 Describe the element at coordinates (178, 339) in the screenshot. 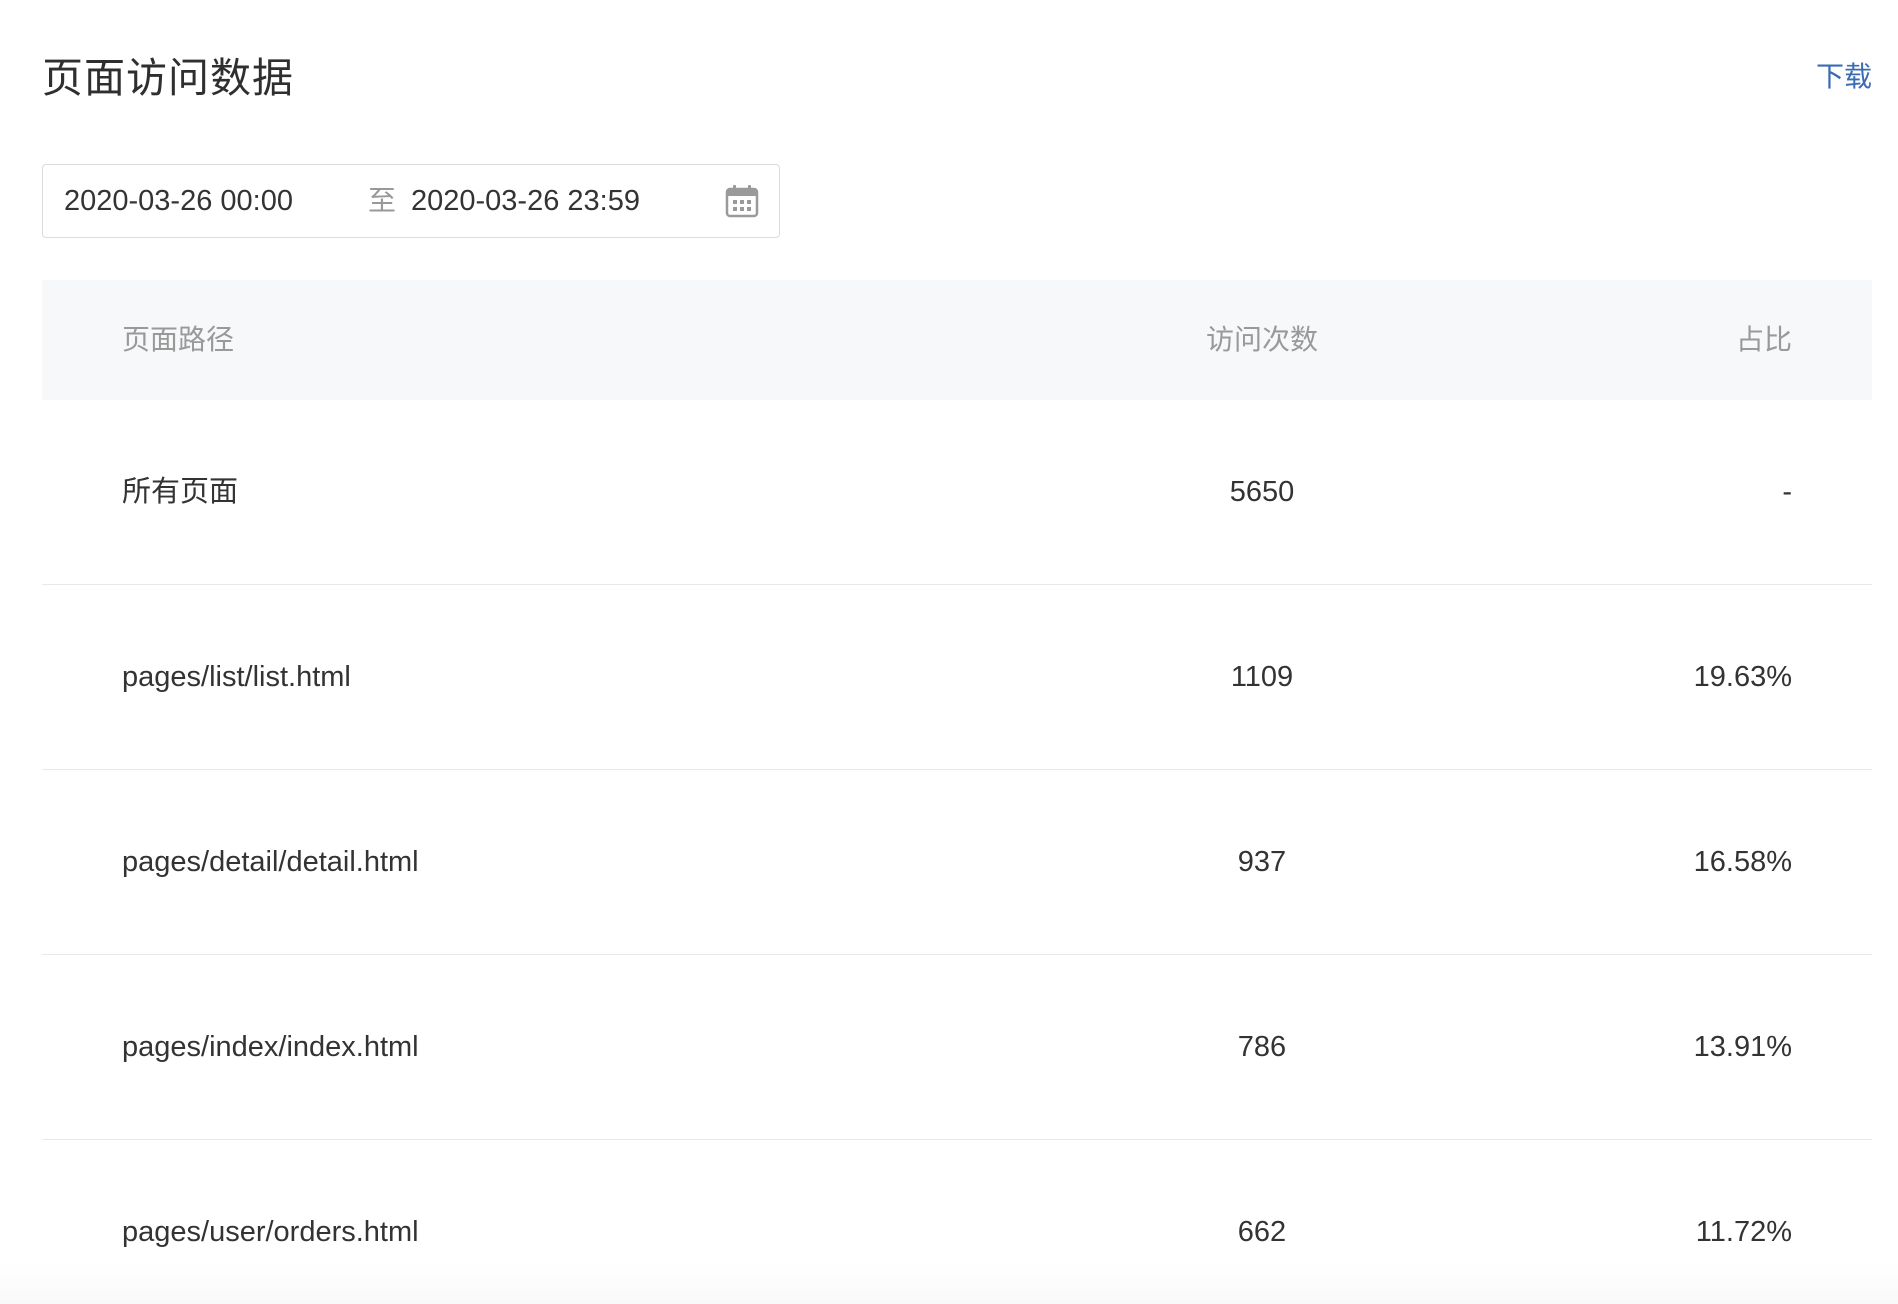

I see `column-header-path: 页面路径` at that location.